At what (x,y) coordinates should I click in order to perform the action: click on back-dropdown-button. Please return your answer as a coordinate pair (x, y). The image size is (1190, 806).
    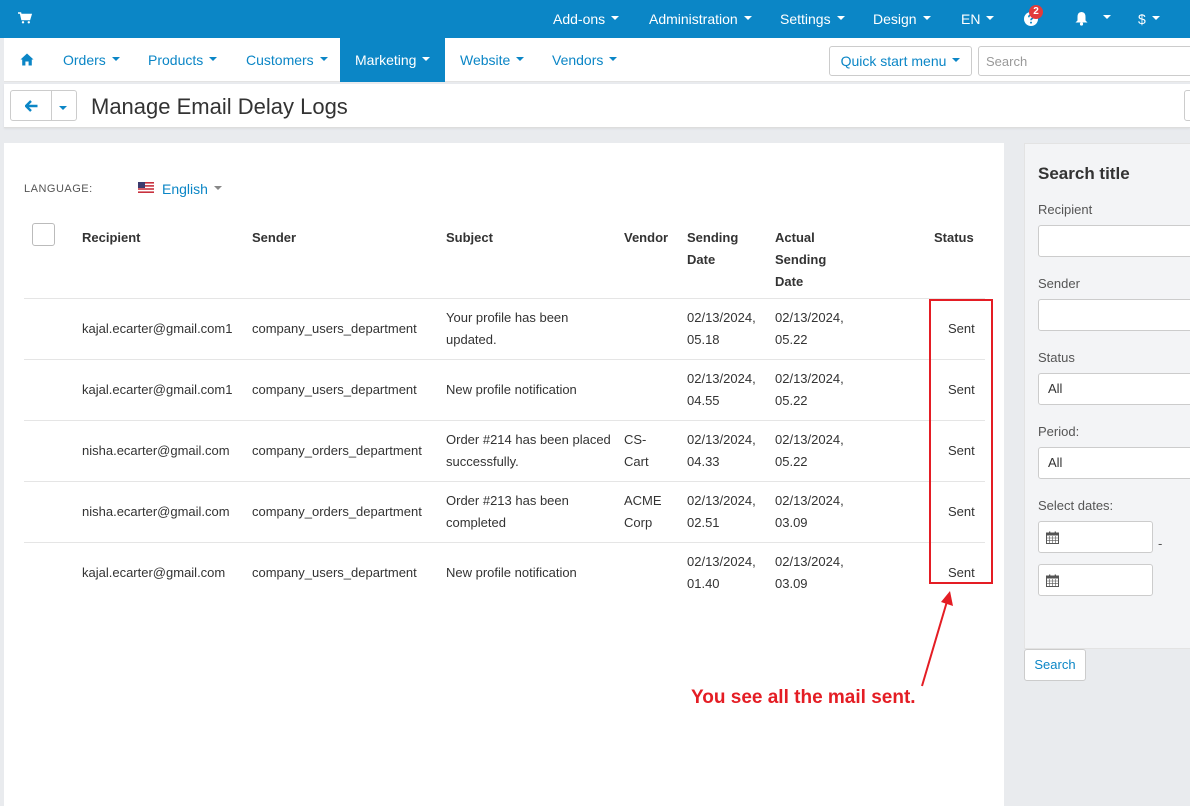
    Looking at the image, I should click on (64, 105).